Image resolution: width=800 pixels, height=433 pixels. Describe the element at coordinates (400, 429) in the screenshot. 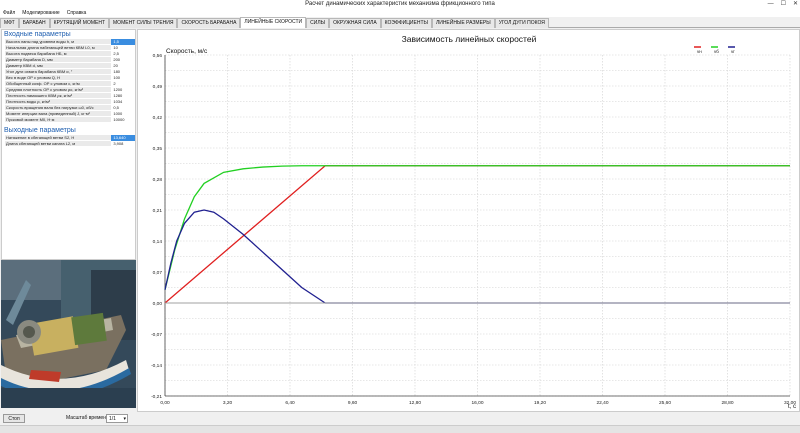

I see `status-bar` at that location.